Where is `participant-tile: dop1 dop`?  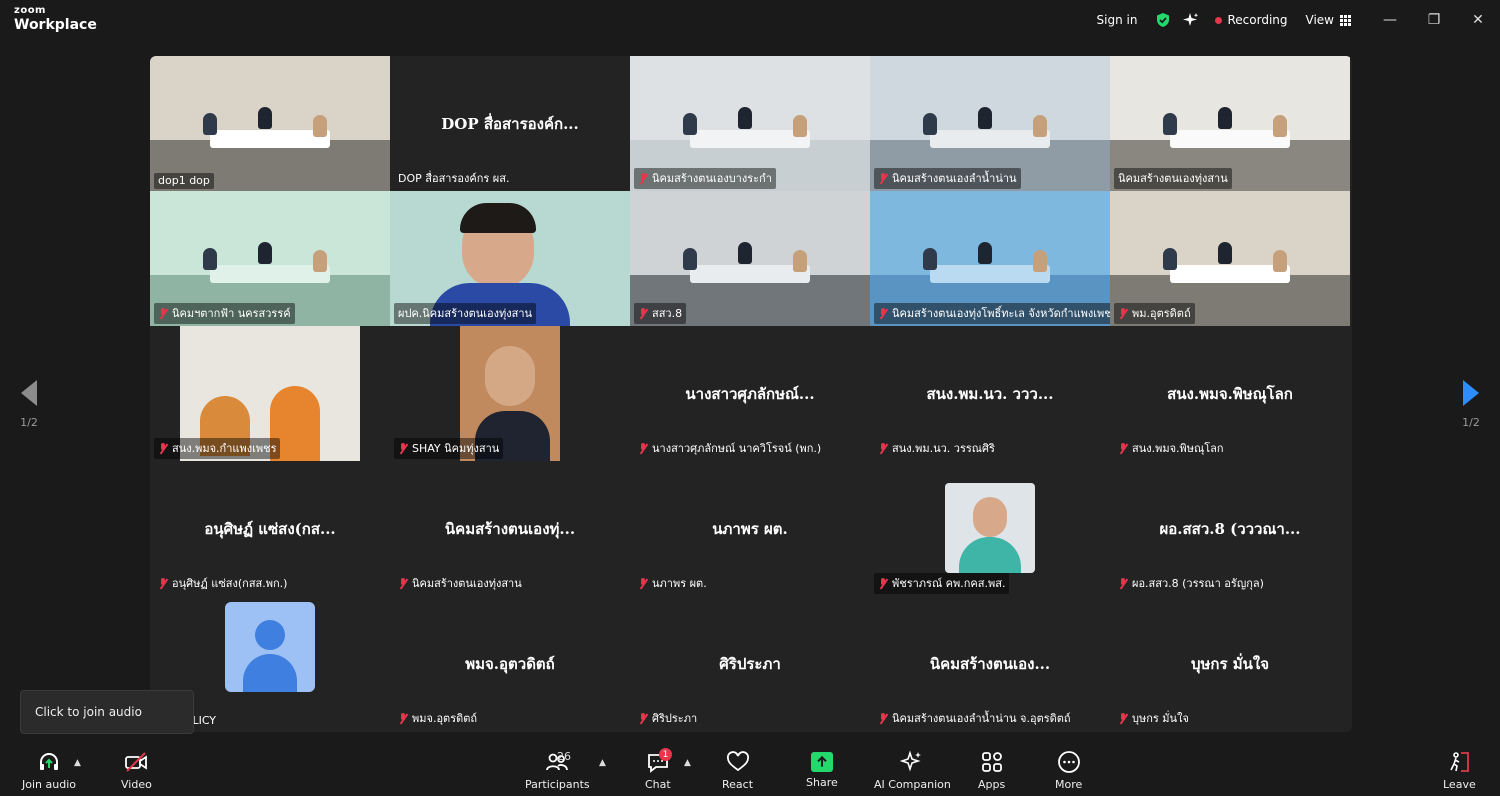 participant-tile: dop1 dop is located at coordinates (270, 123).